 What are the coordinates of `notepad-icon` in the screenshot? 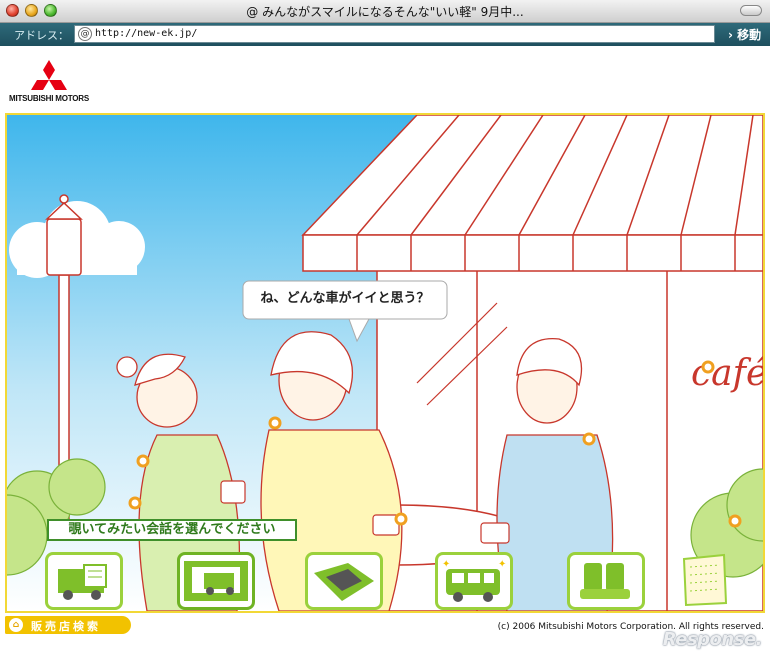 It's located at (705, 580).